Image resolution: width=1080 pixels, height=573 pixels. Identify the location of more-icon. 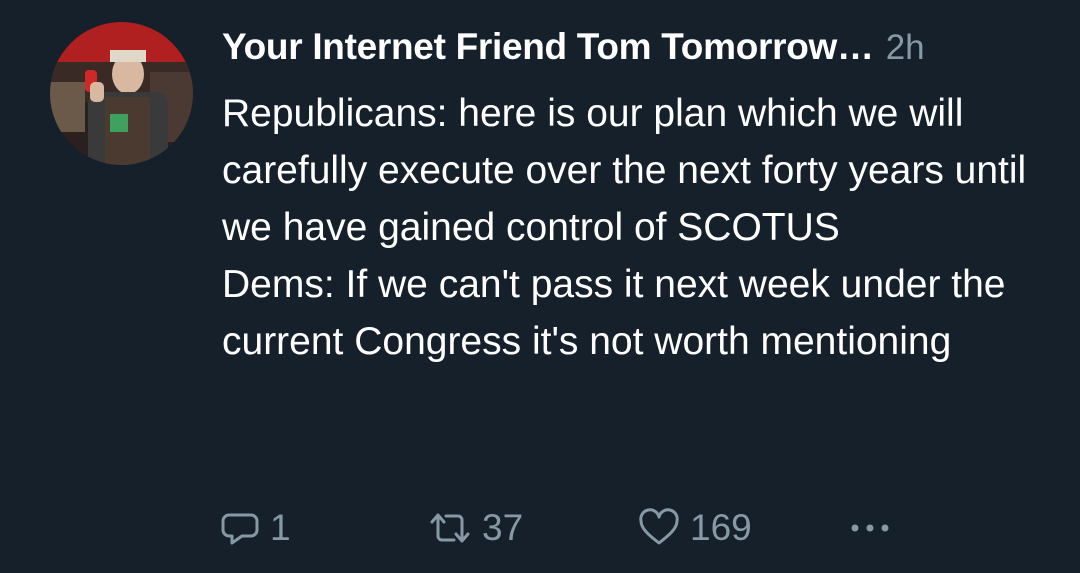
(870, 528).